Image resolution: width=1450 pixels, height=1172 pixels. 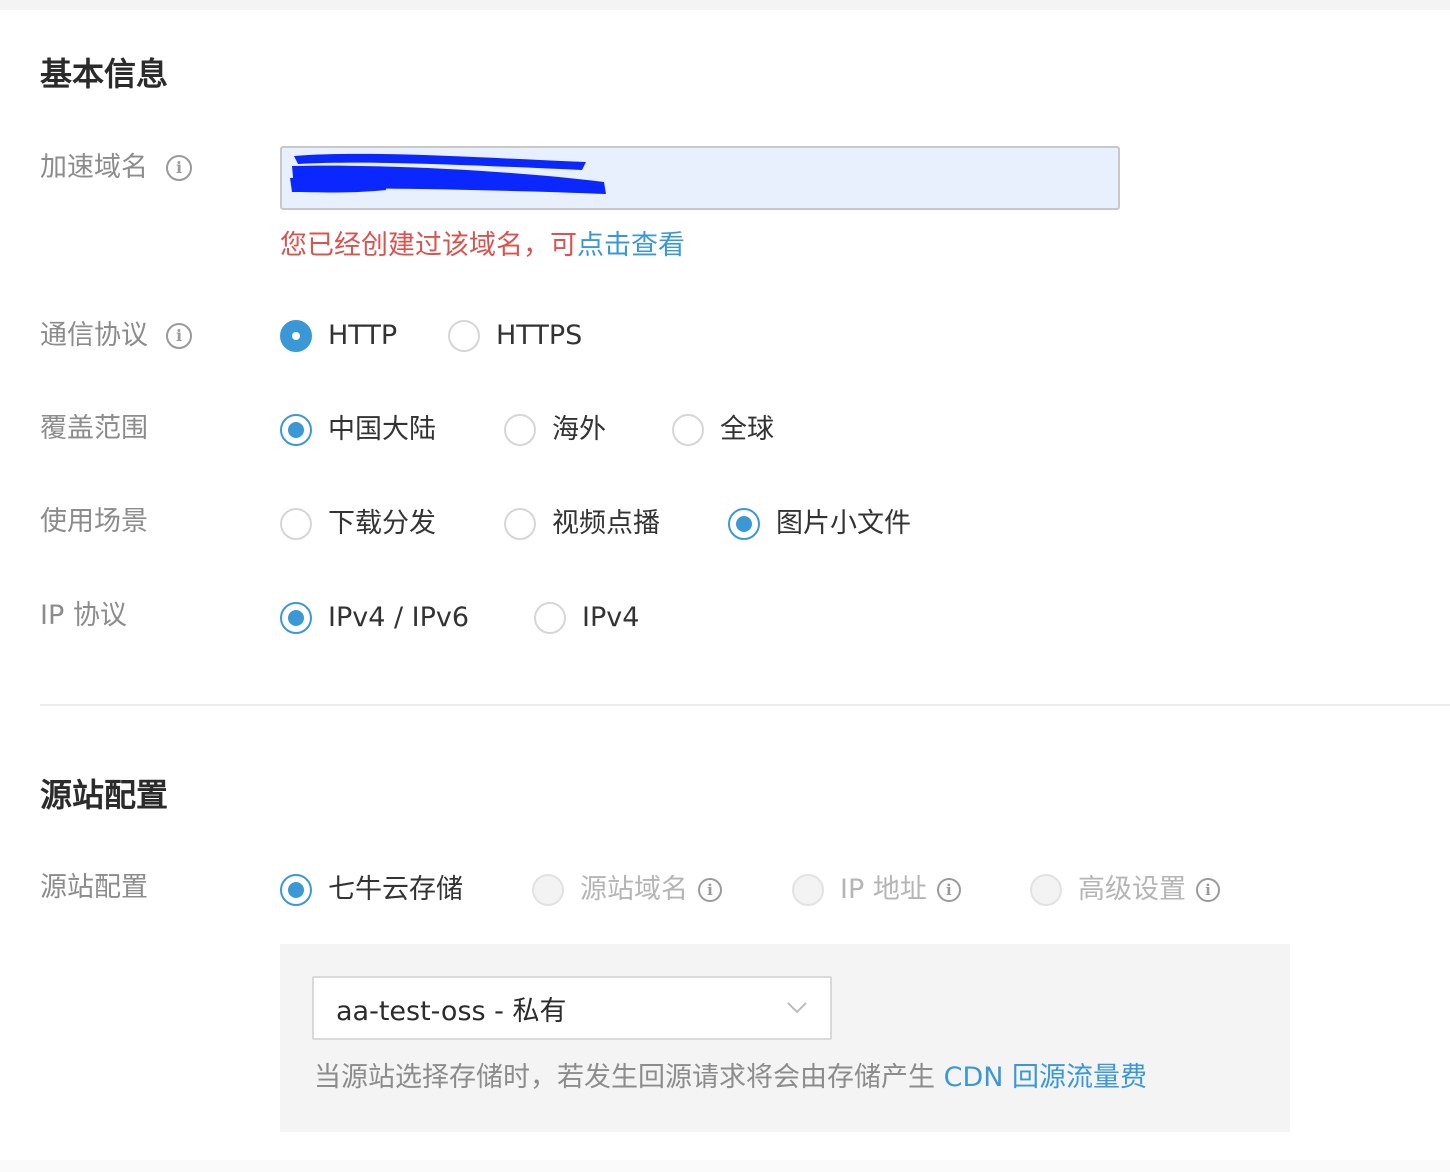 I want to click on radio-http: HTTP, so click(x=338, y=336).